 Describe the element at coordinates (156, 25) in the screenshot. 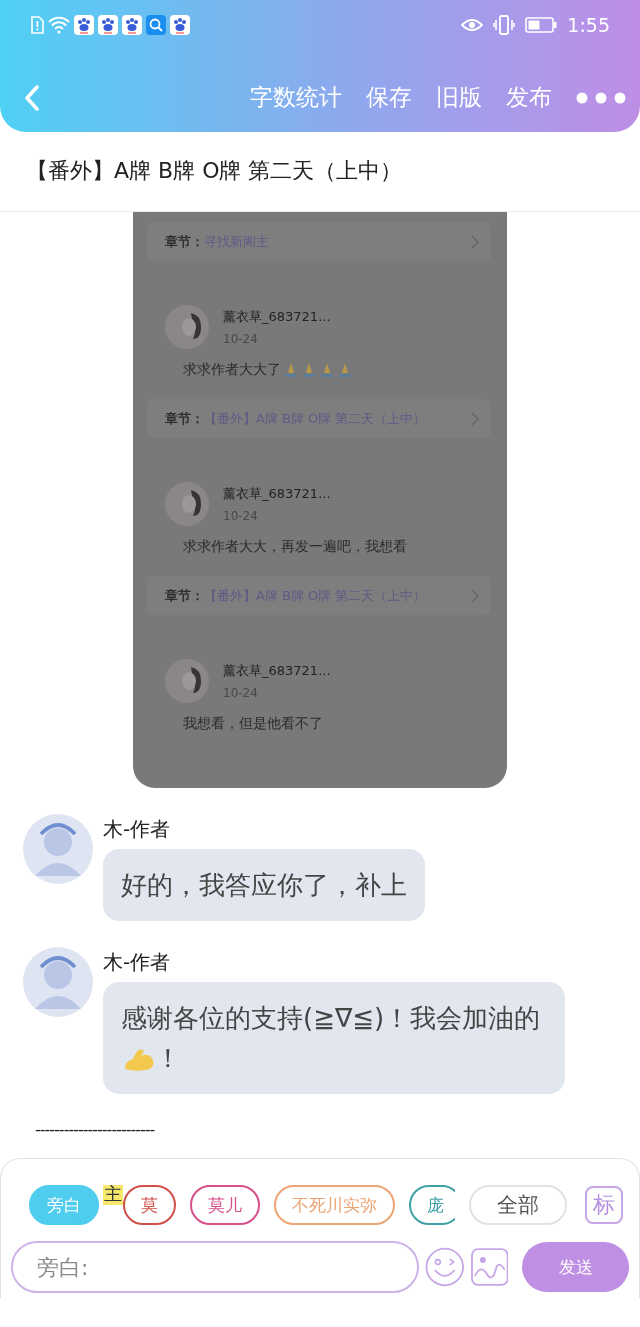

I see `search-app-icon` at that location.